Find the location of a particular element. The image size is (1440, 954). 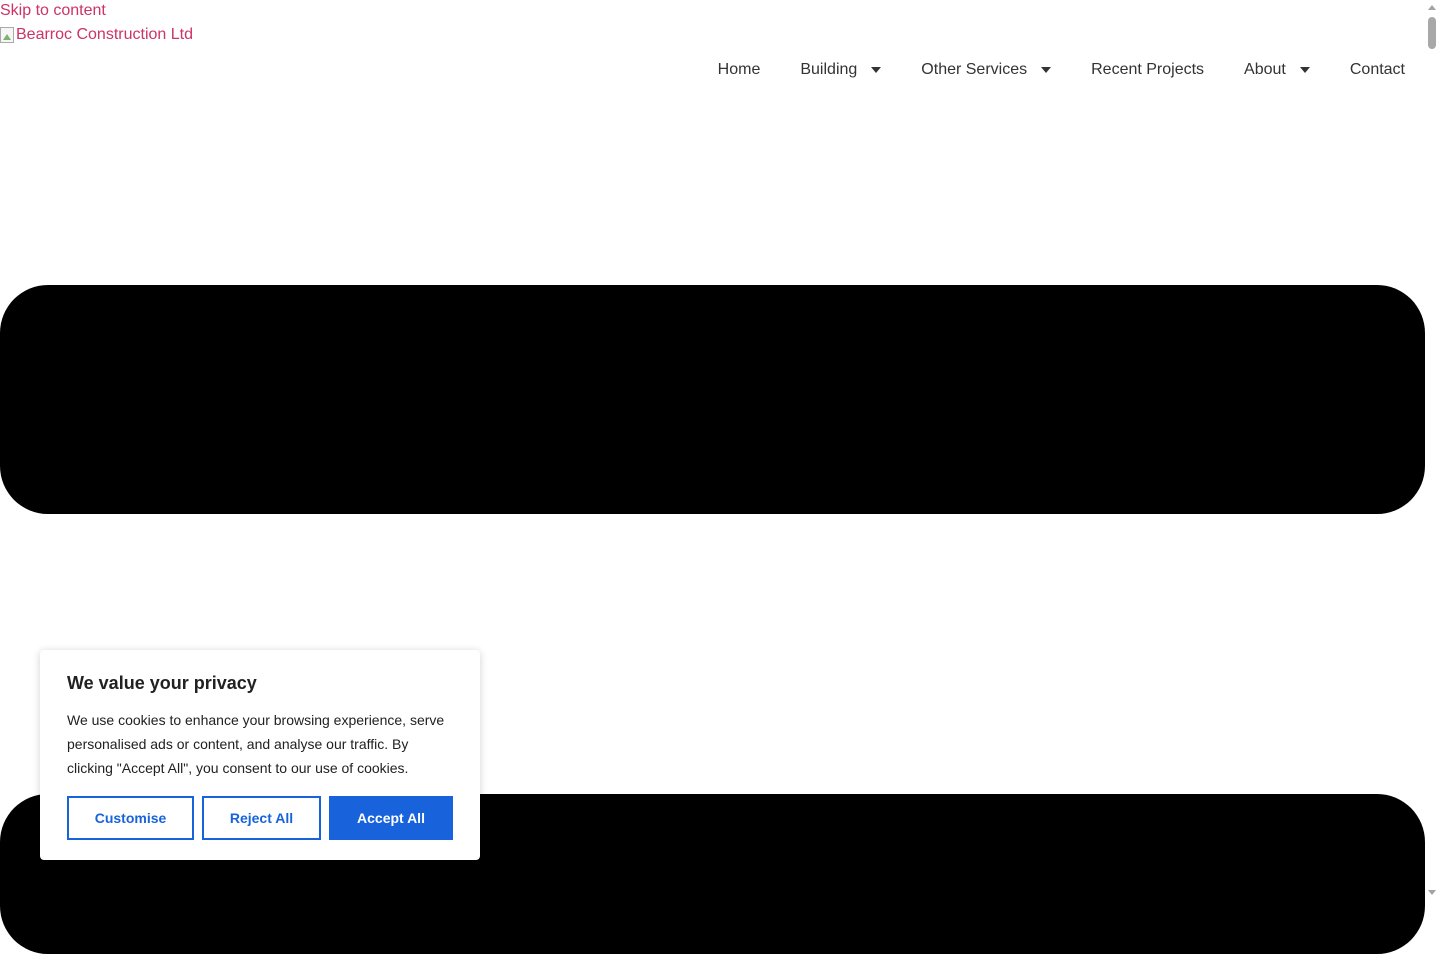

broken-image-icon is located at coordinates (7, 35).